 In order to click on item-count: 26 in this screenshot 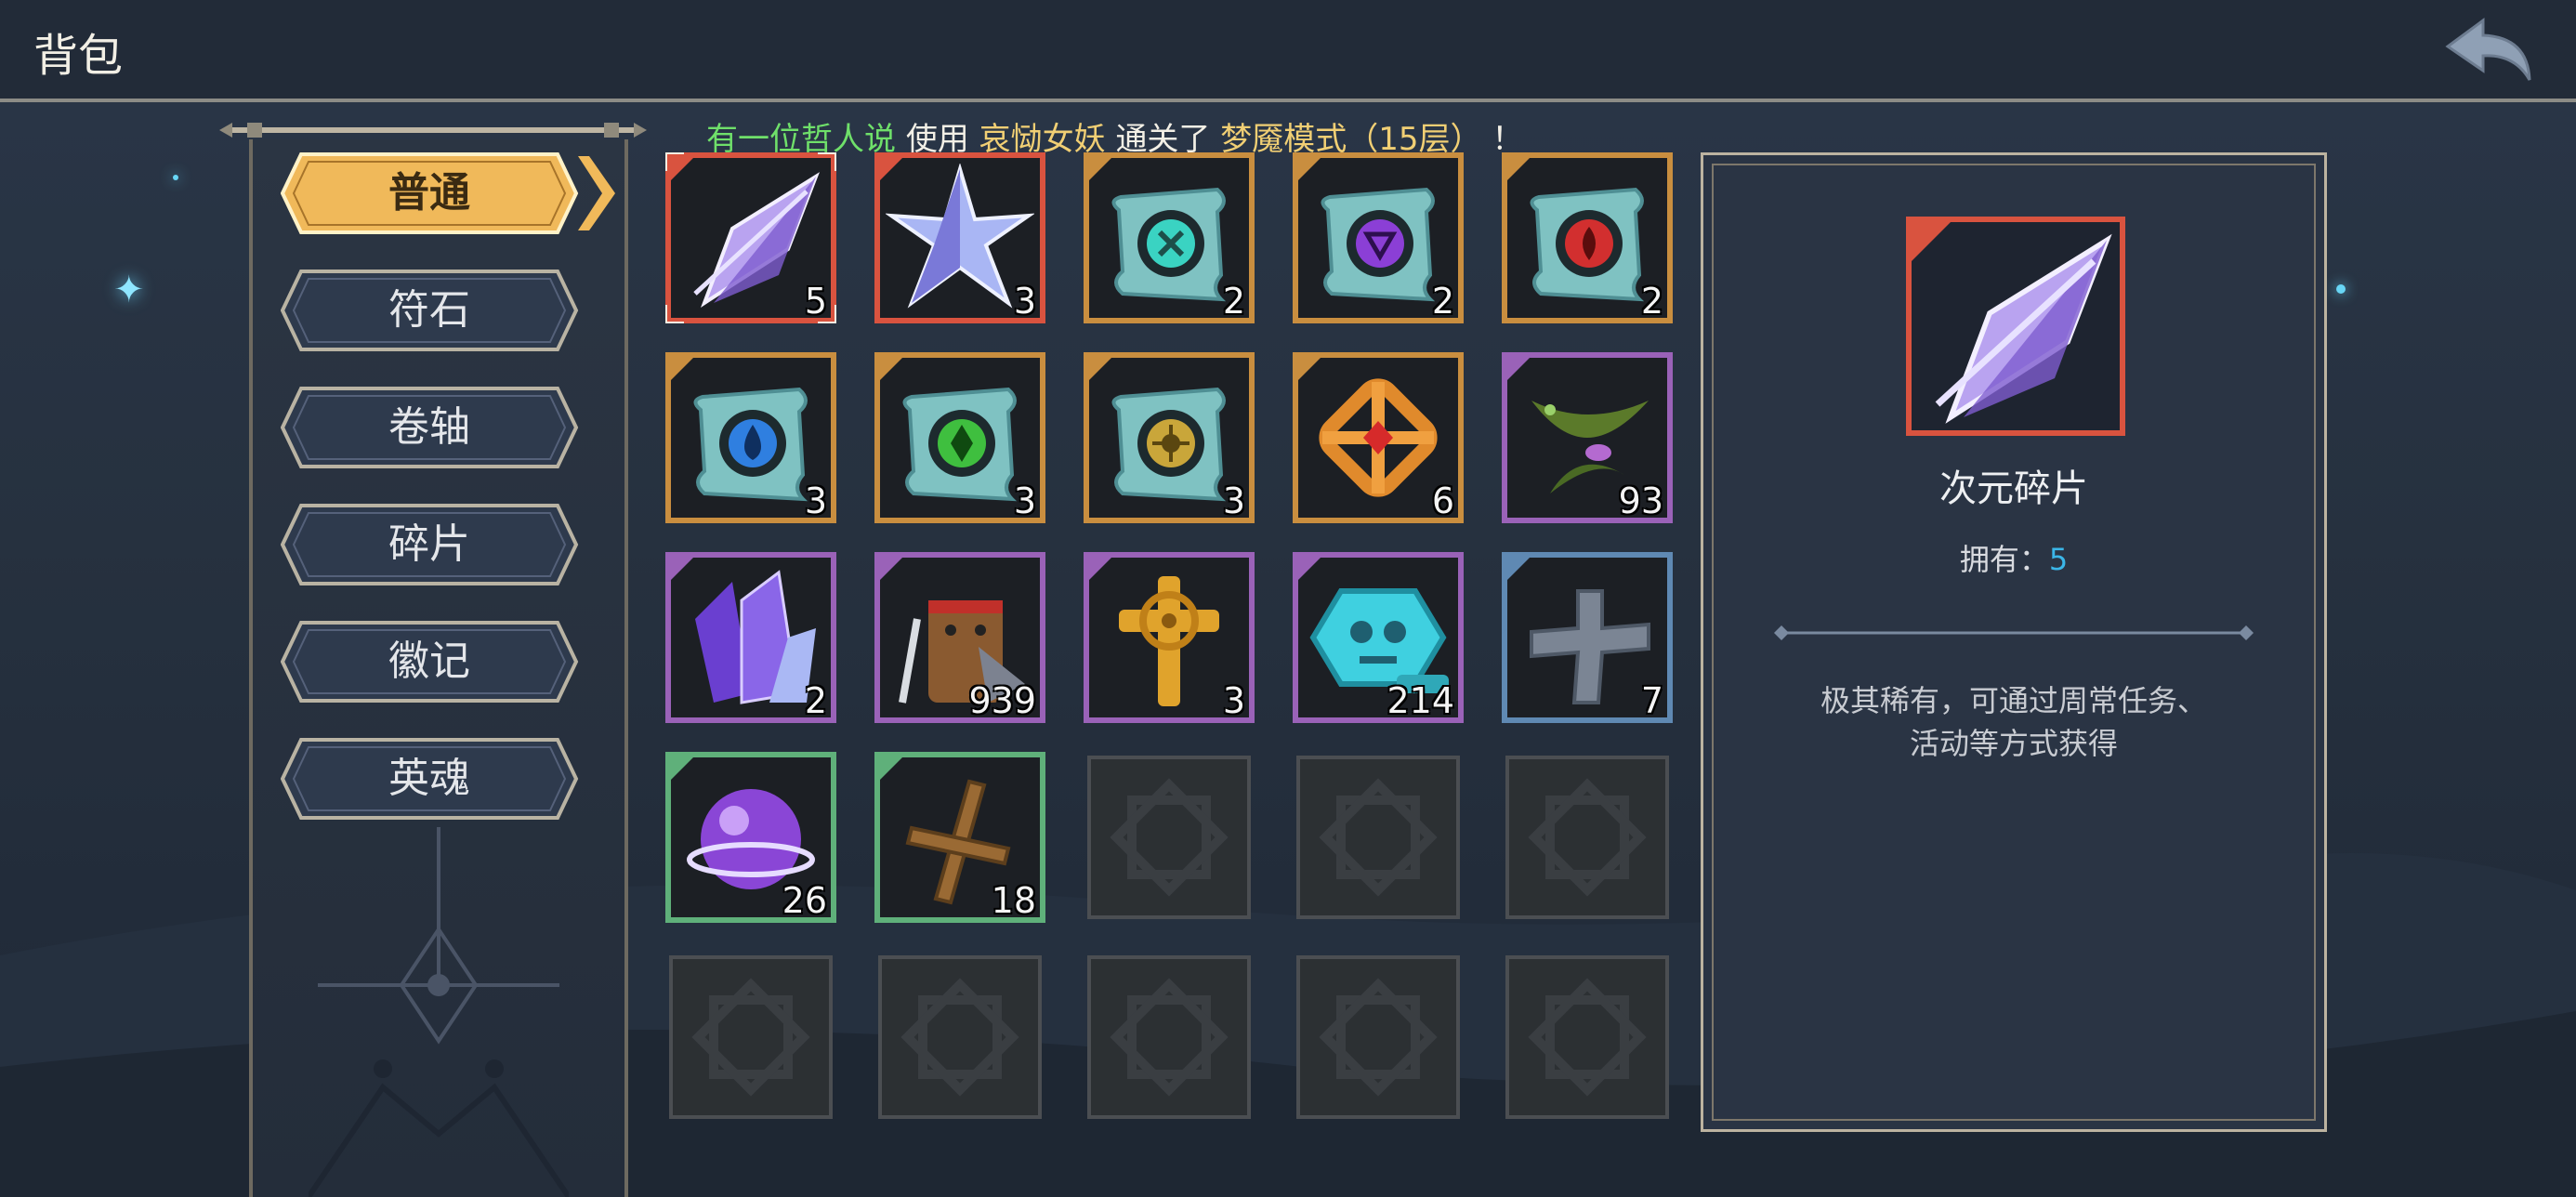, I will do `click(804, 900)`.